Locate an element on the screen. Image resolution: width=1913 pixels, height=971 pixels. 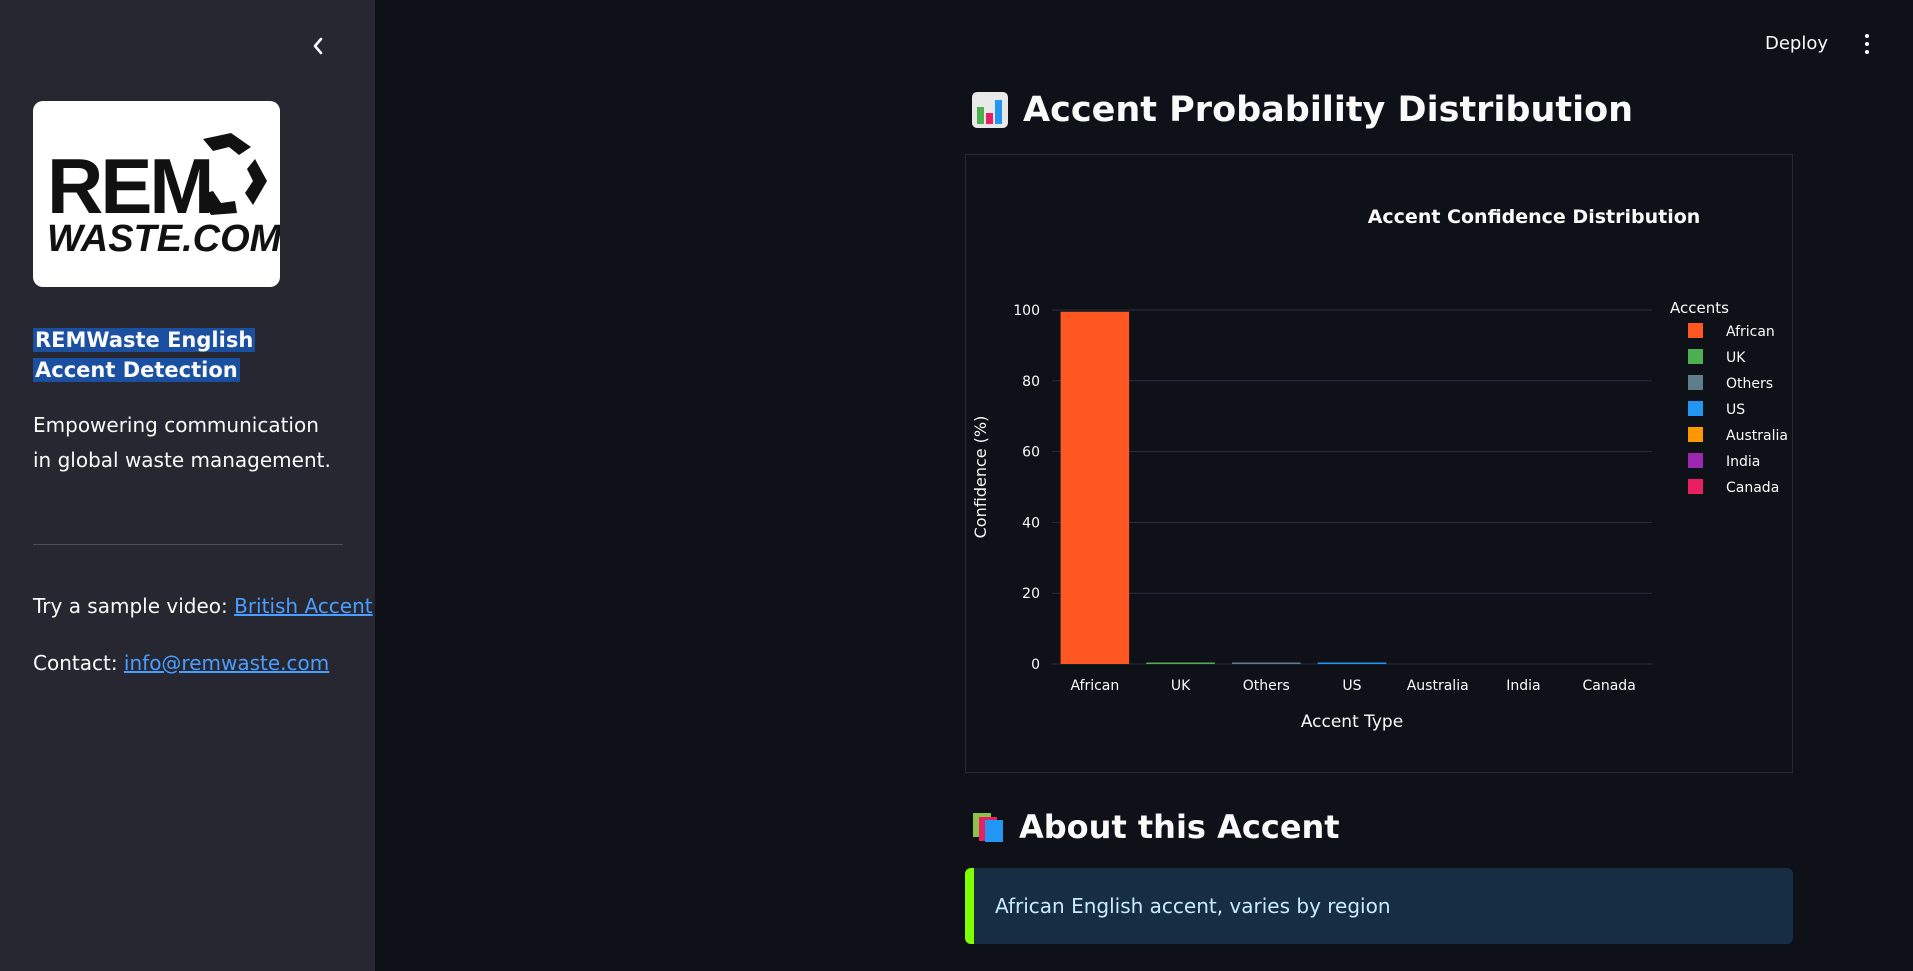
legend-item-us: US is located at coordinates (1735, 410).